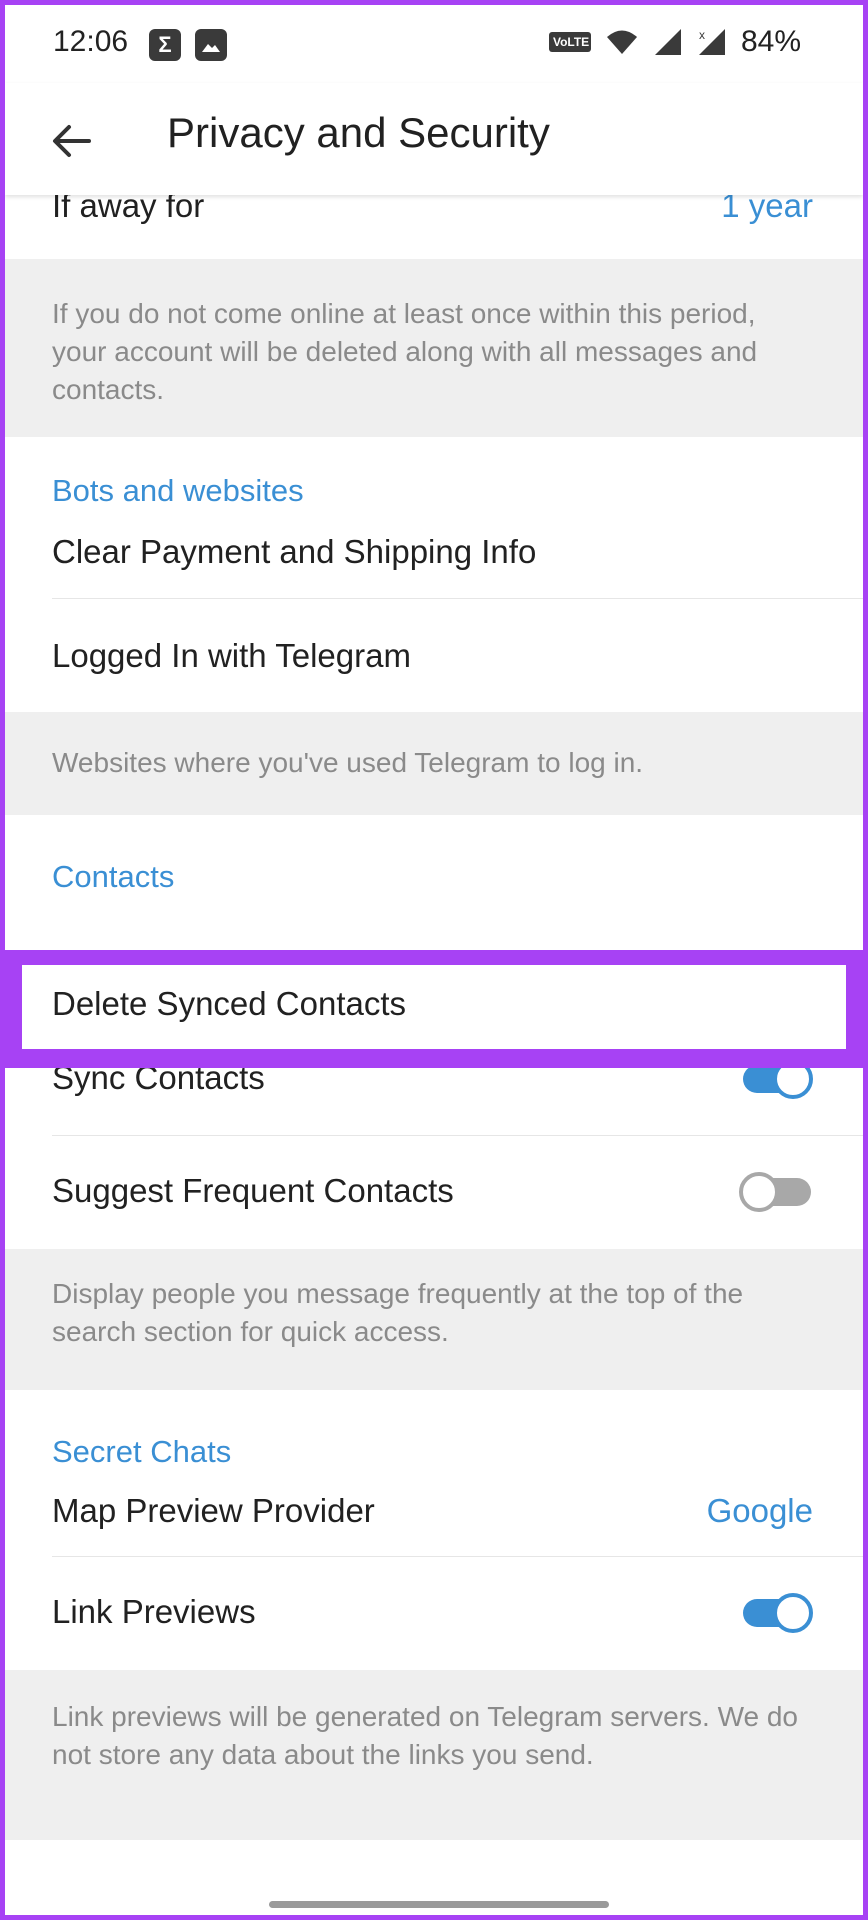  What do you see at coordinates (91, 41) in the screenshot?
I see `status-time: 12:06` at bounding box center [91, 41].